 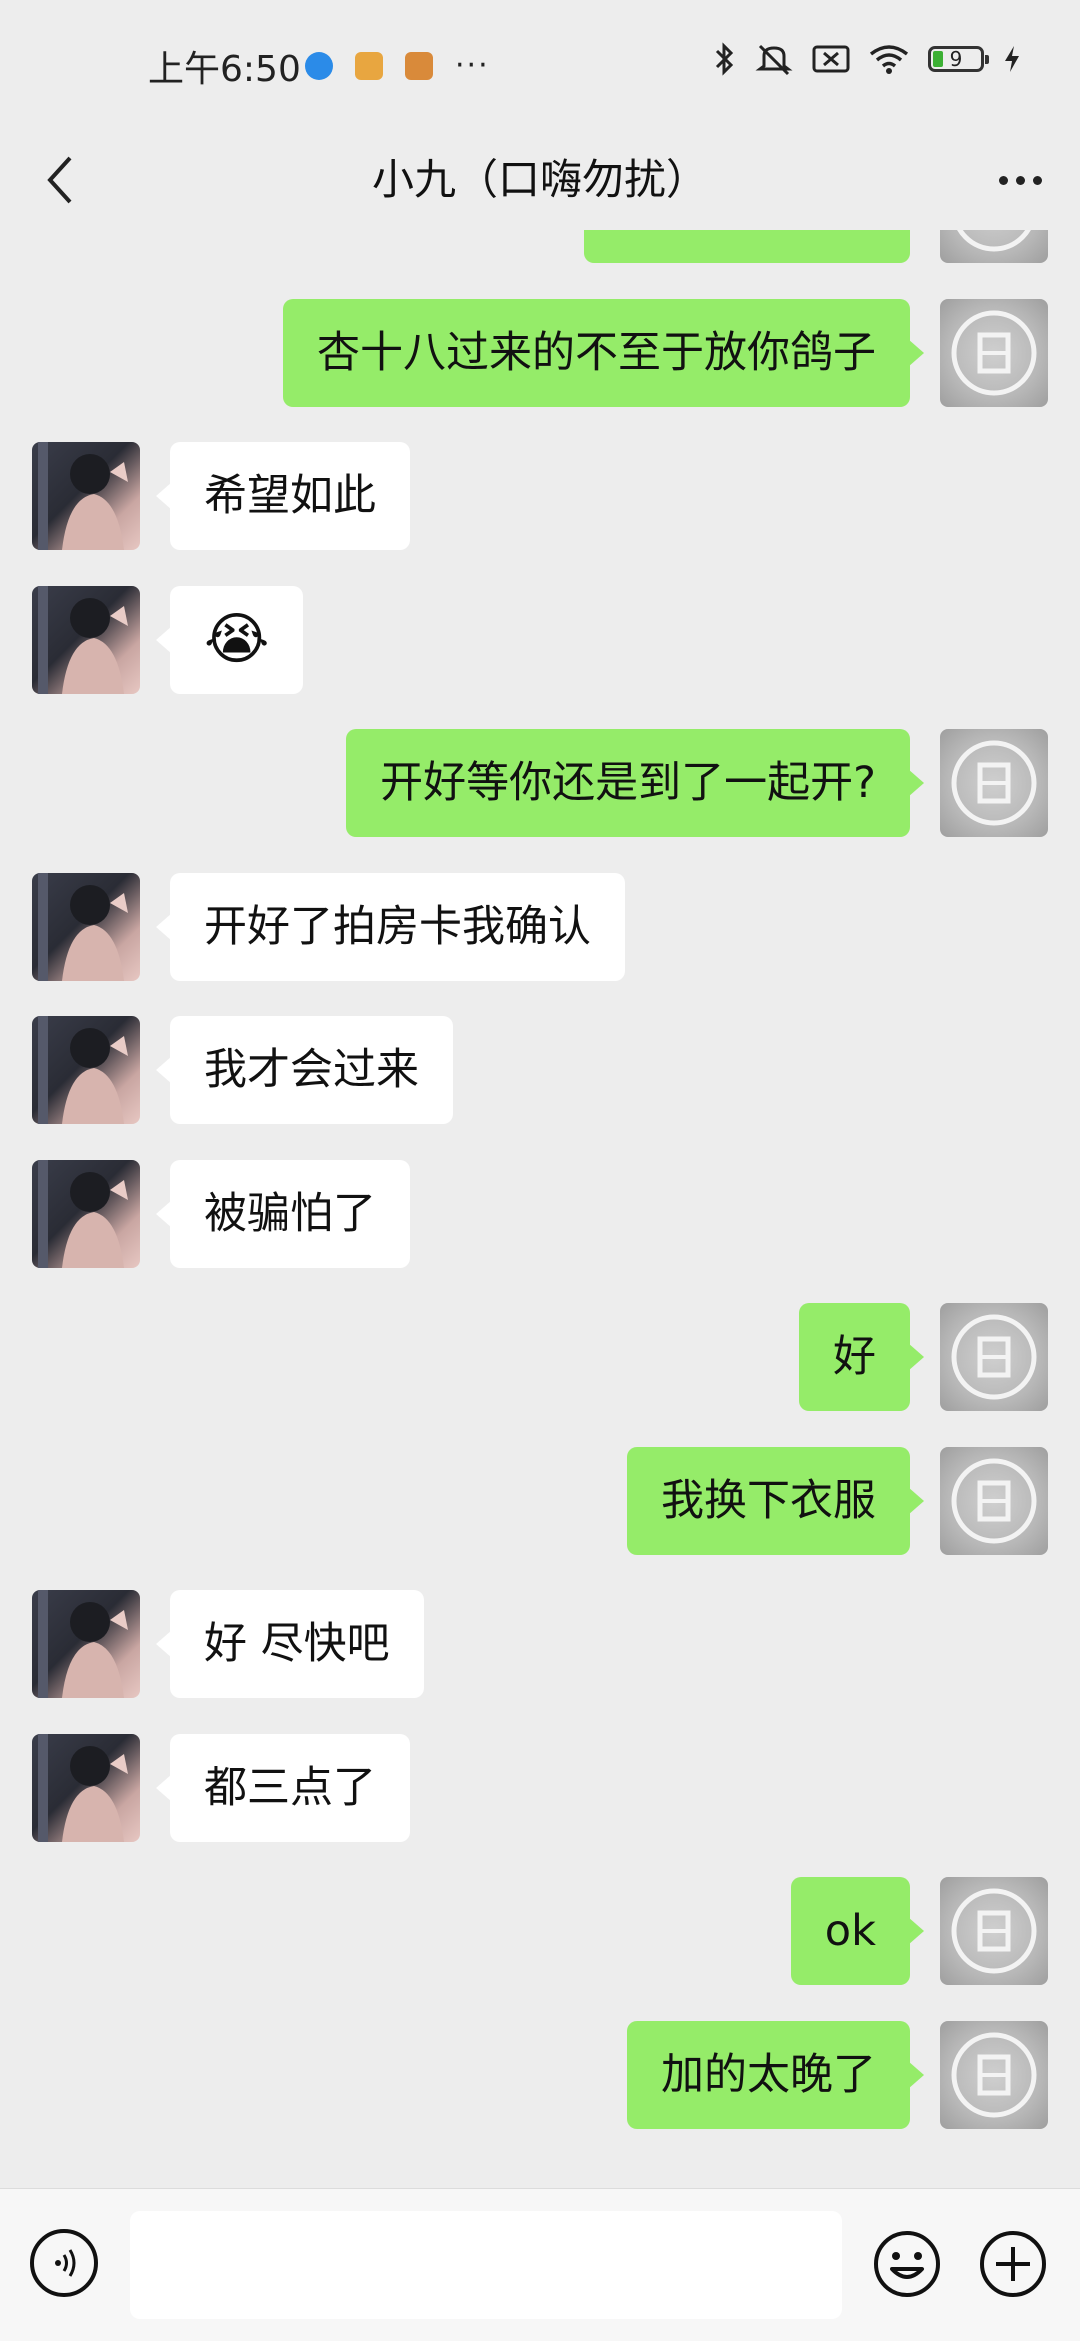 I want to click on message-row-self: ok, so click(x=540, y=1932).